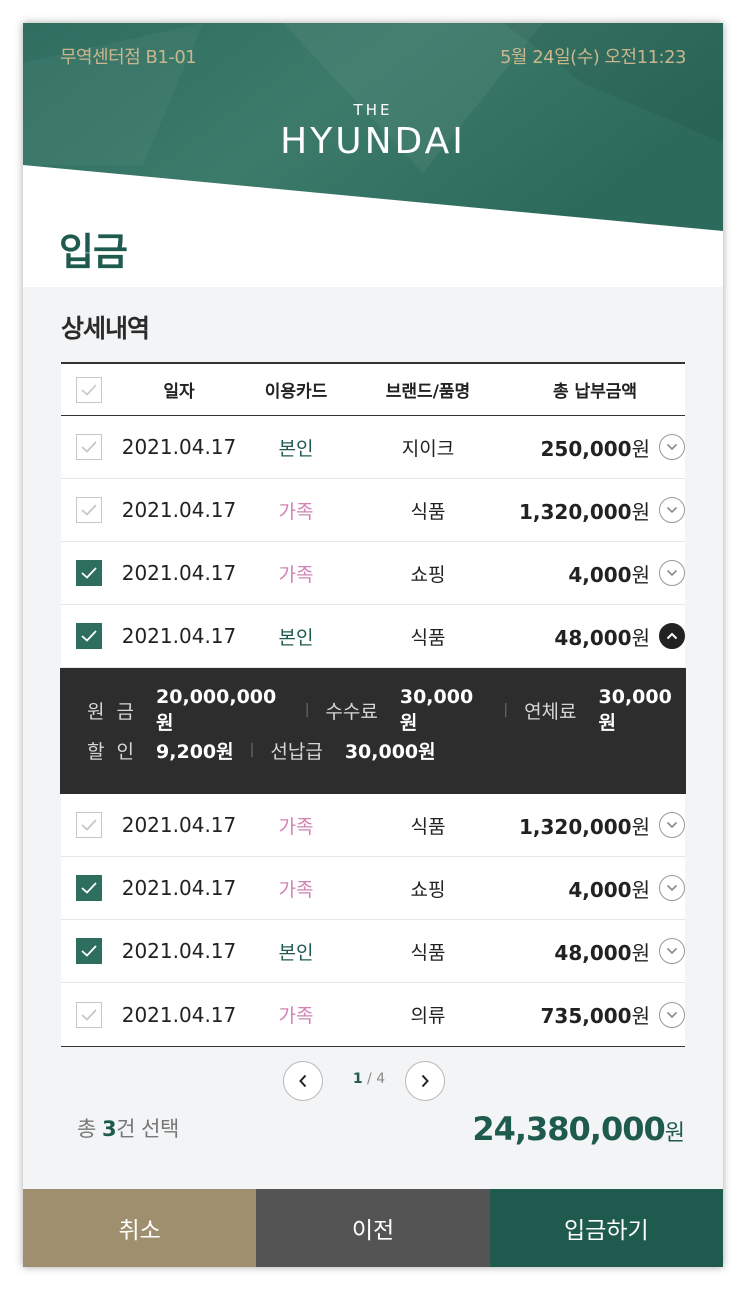  I want to click on page-indicator: 1 / 4, so click(369, 1079).